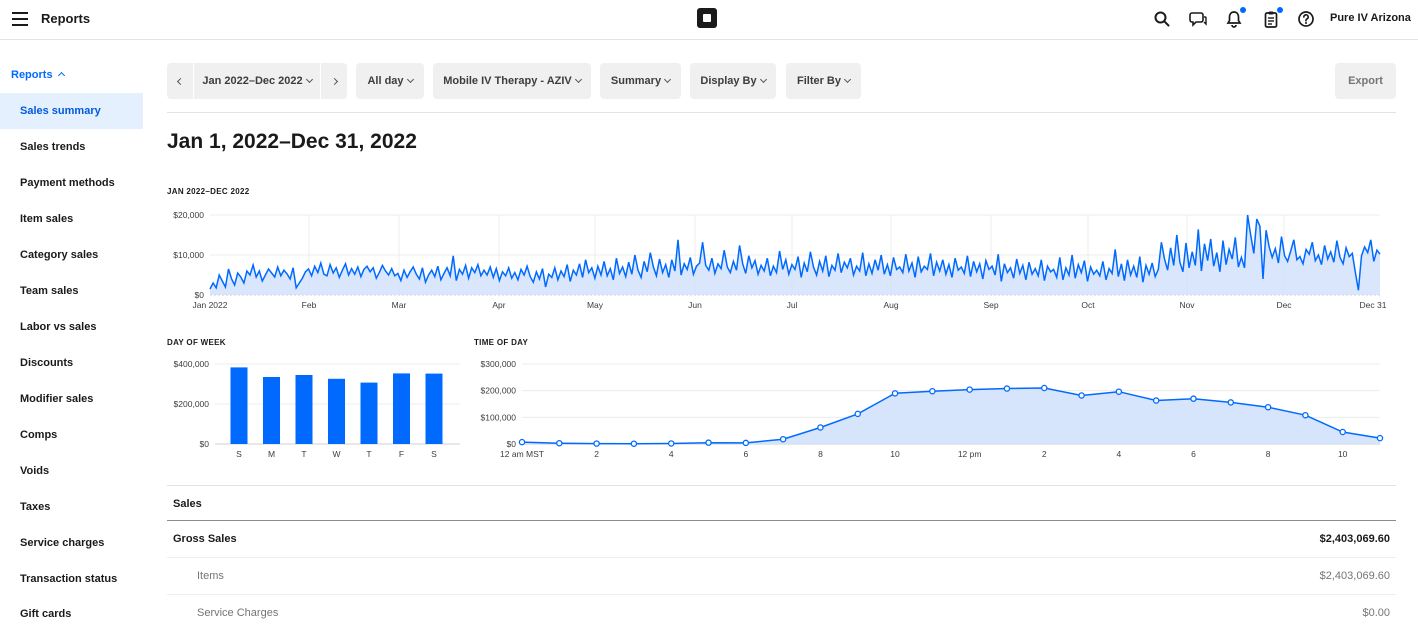 The height and width of the screenshot is (630, 1418). I want to click on table-row: Items $2,403,069.60, so click(781, 576).